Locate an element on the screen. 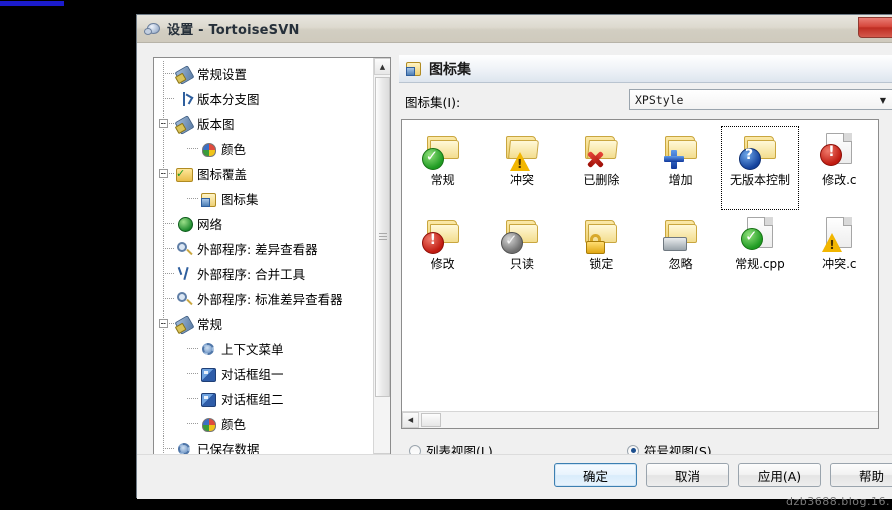 This screenshot has width=892, height=510. tree-item-label: 外部程序: 标准差异查看器 is located at coordinates (270, 299).